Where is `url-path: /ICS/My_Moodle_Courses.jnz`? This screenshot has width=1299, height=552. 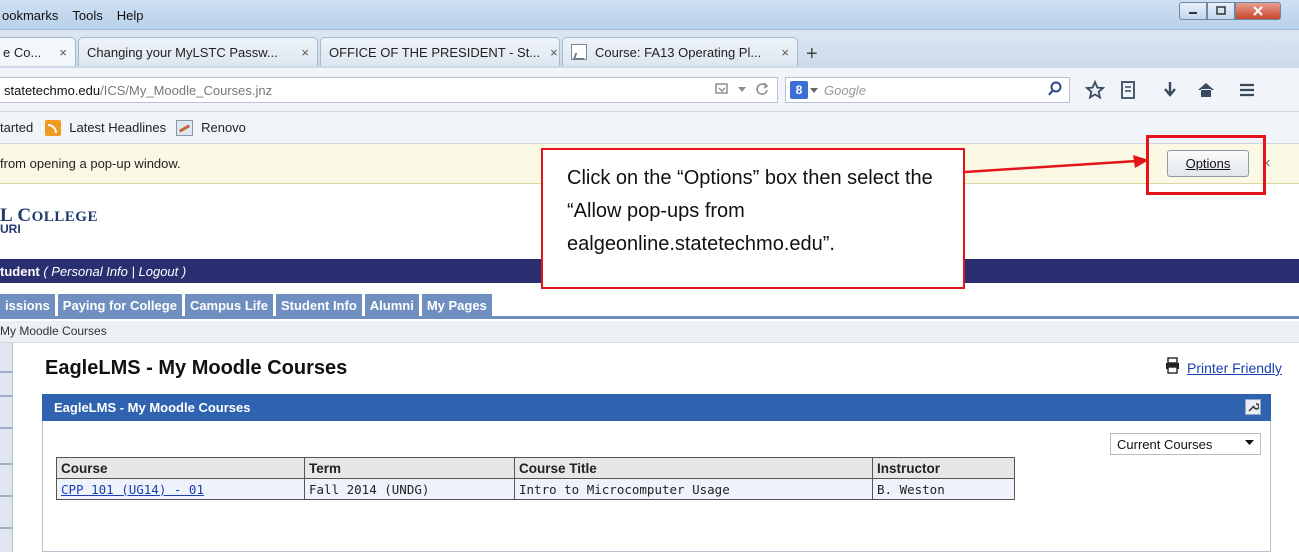
url-path: /ICS/My_Moodle_Courses.jnz is located at coordinates (186, 90).